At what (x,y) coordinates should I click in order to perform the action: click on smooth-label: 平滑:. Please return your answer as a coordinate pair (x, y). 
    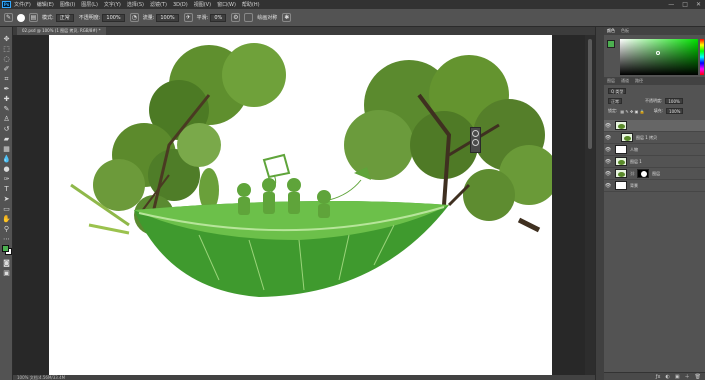
    Looking at the image, I should click on (202, 18).